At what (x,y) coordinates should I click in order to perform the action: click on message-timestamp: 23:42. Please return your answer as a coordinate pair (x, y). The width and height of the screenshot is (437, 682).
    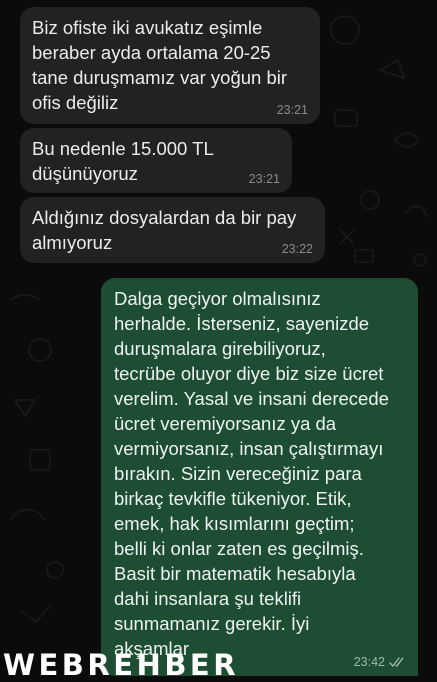
    Looking at the image, I should click on (369, 662).